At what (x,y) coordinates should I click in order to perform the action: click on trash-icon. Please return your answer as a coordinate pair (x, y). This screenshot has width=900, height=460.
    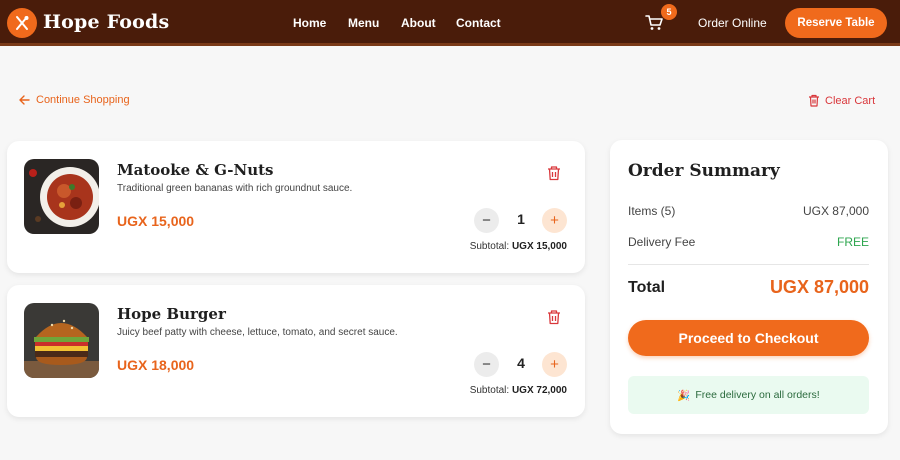
    Looking at the image, I should click on (814, 100).